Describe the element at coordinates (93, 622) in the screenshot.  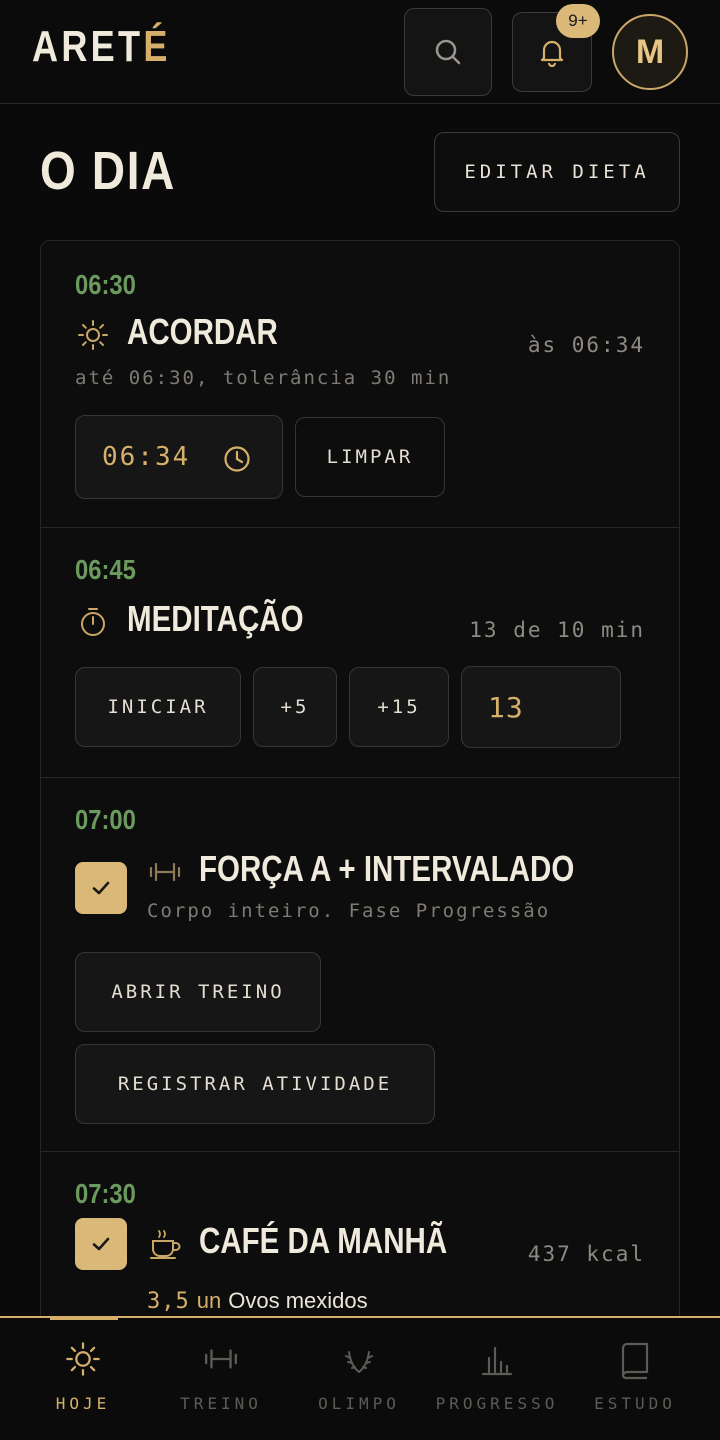
I see `timer-icon` at that location.